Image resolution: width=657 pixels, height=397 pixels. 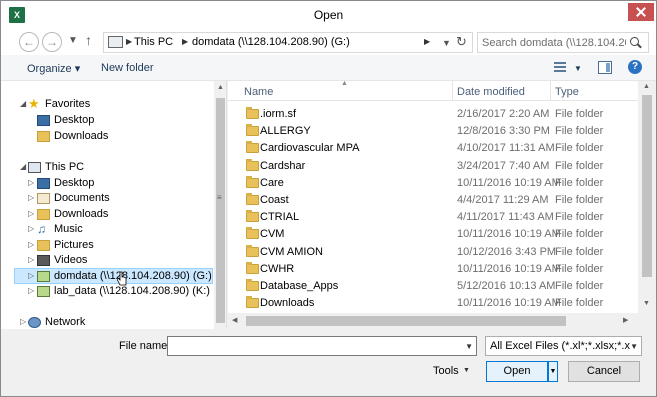 What do you see at coordinates (52, 42) in the screenshot?
I see `forward-button: →` at bounding box center [52, 42].